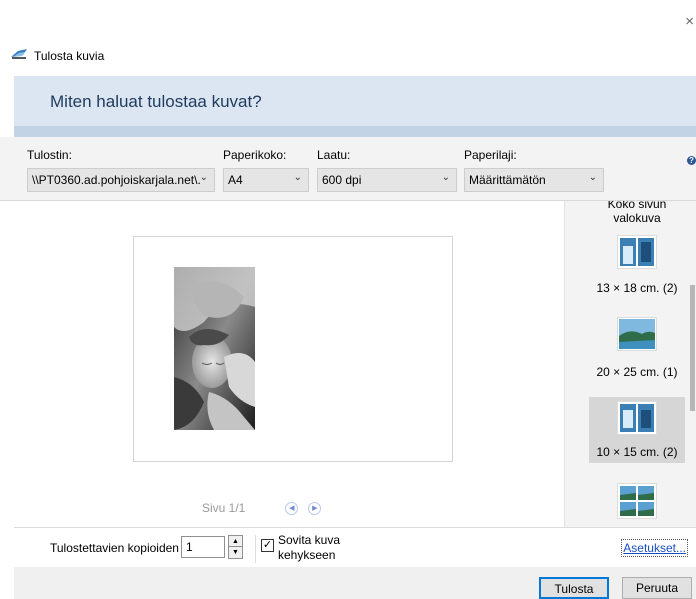 The width and height of the screenshot is (696, 599). I want to click on paper-type-value: Määrittämätön, so click(507, 180).